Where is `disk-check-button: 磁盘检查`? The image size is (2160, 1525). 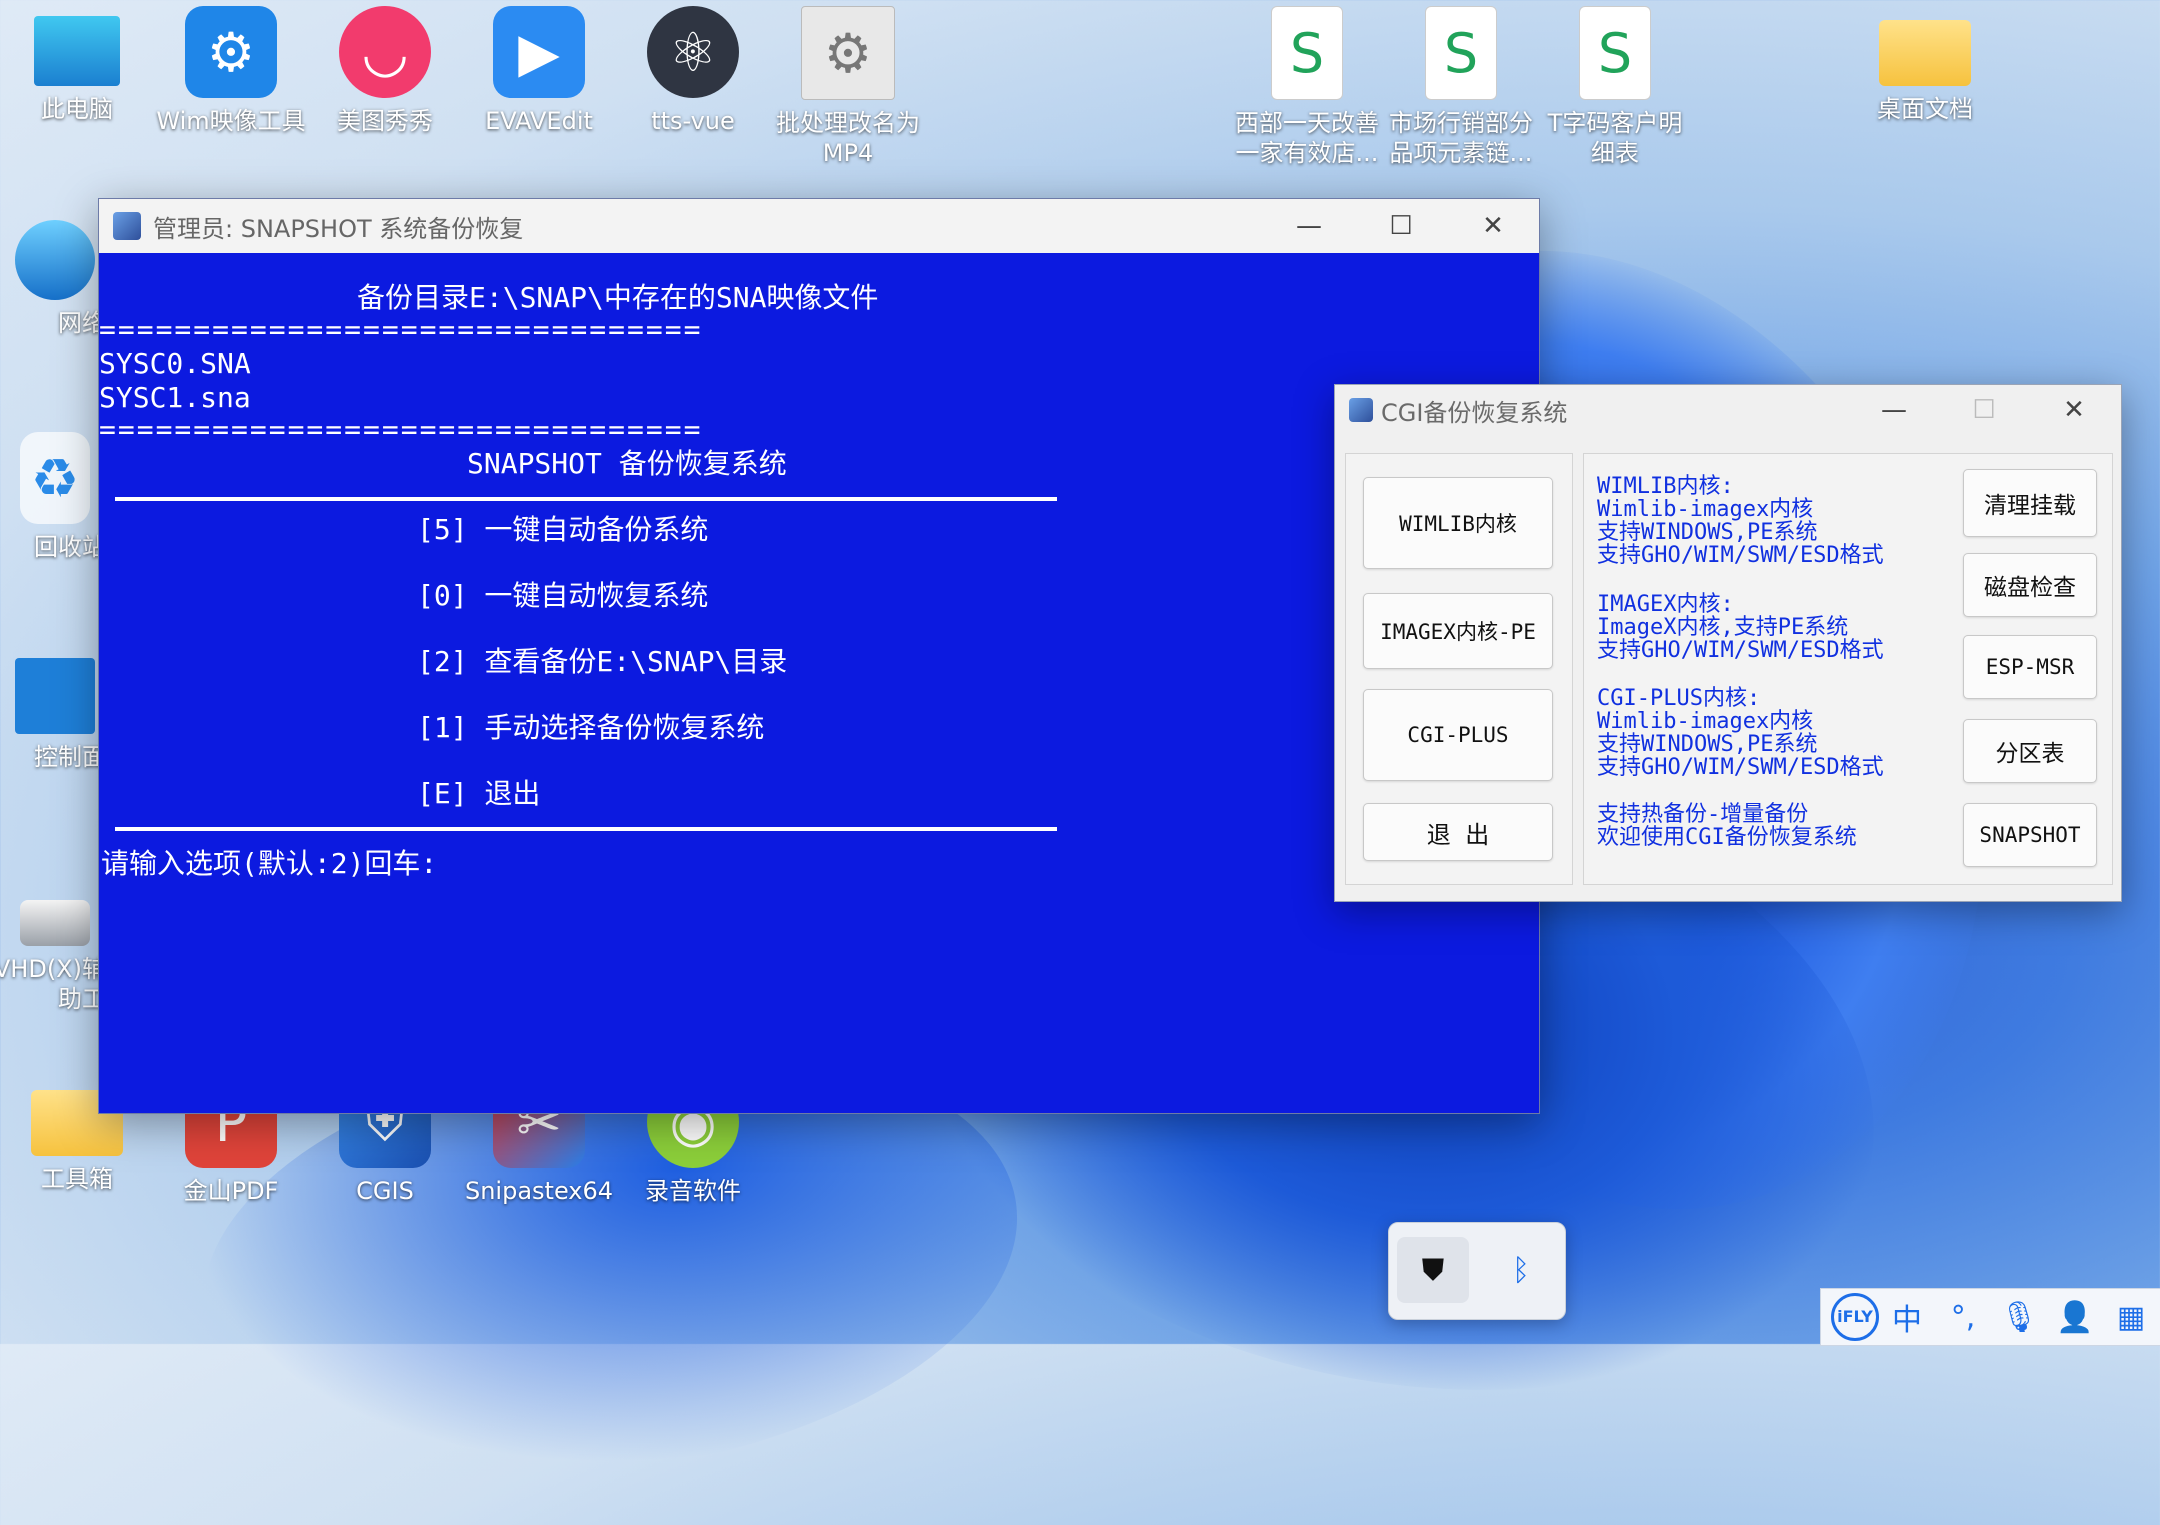 disk-check-button: 磁盘检查 is located at coordinates (2030, 585).